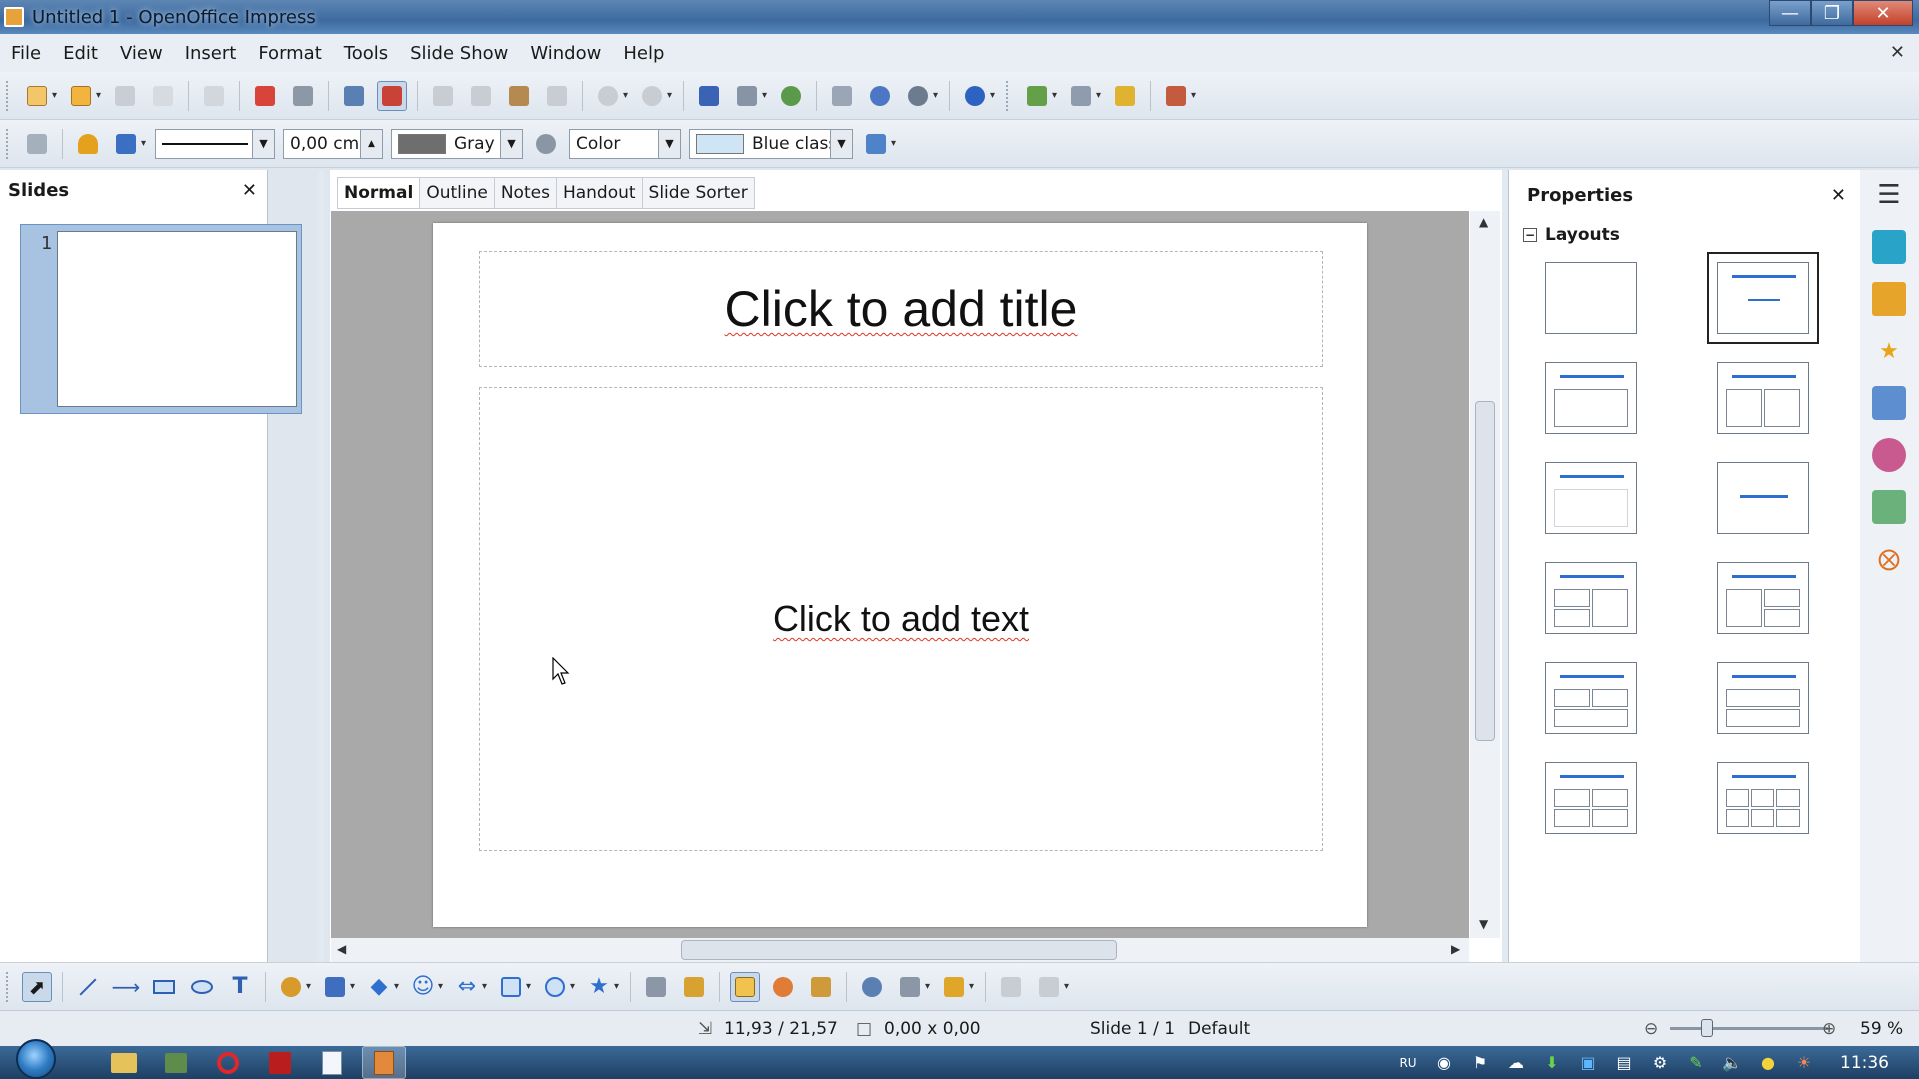 Image resolution: width=1919 pixels, height=1079 pixels. Describe the element at coordinates (202, 987) in the screenshot. I see `ellipse-icon` at that location.